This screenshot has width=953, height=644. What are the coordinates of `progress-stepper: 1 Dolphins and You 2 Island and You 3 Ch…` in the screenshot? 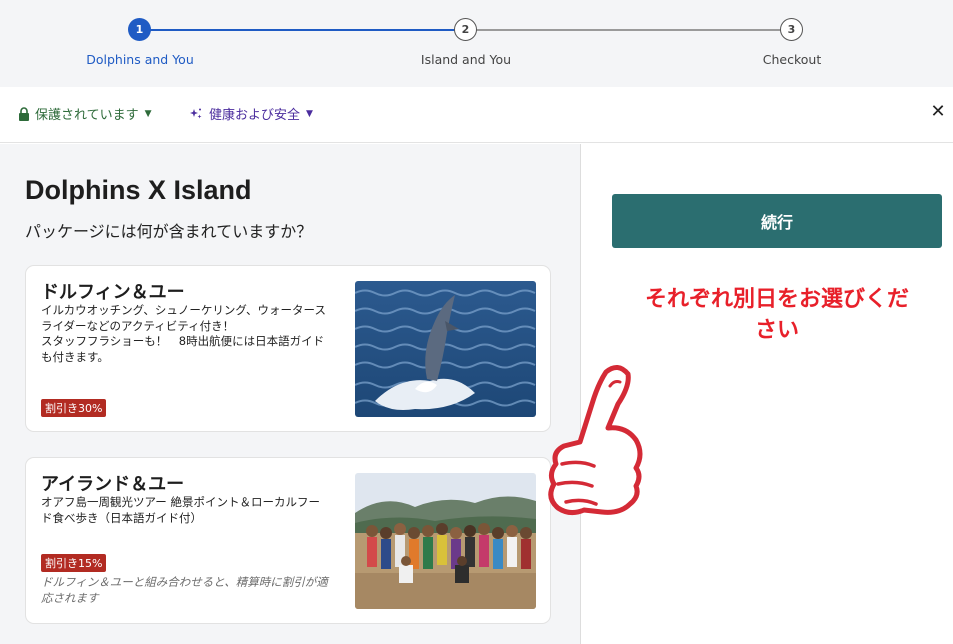 It's located at (476, 43).